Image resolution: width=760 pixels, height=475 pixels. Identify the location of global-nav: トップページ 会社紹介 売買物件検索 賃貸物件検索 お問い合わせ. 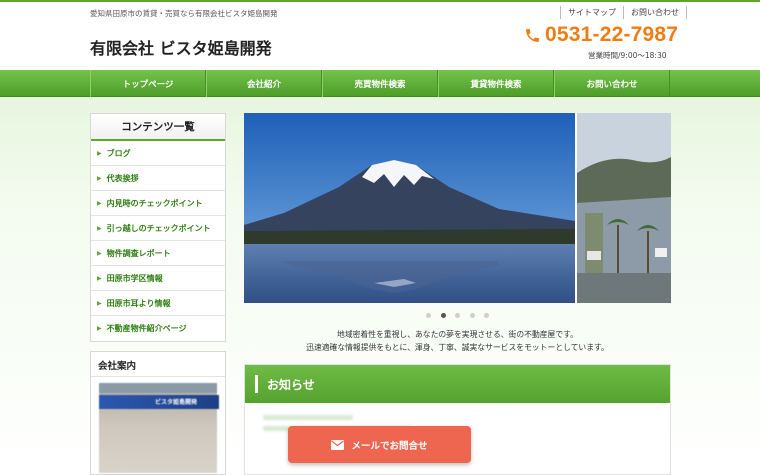
(380, 83).